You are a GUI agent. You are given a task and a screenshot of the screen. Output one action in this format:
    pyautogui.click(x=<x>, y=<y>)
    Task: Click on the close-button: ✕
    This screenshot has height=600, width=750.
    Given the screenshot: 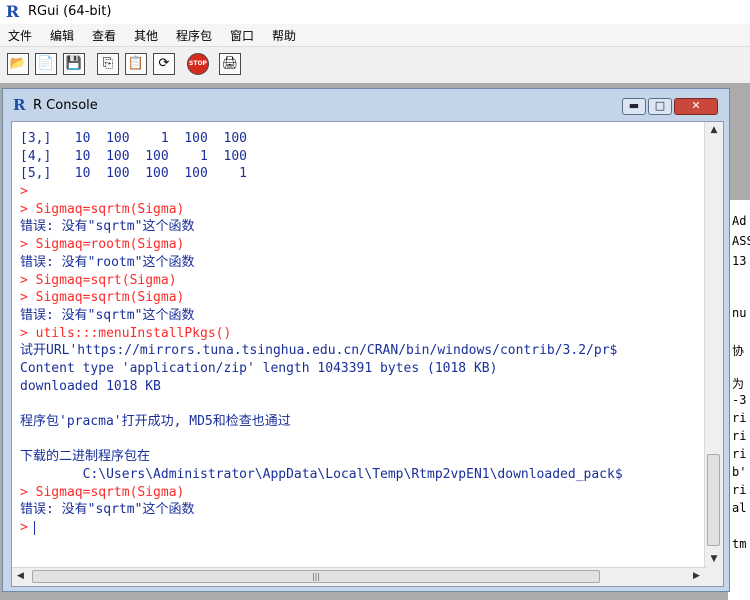 What is the action you would take?
    pyautogui.click(x=696, y=106)
    